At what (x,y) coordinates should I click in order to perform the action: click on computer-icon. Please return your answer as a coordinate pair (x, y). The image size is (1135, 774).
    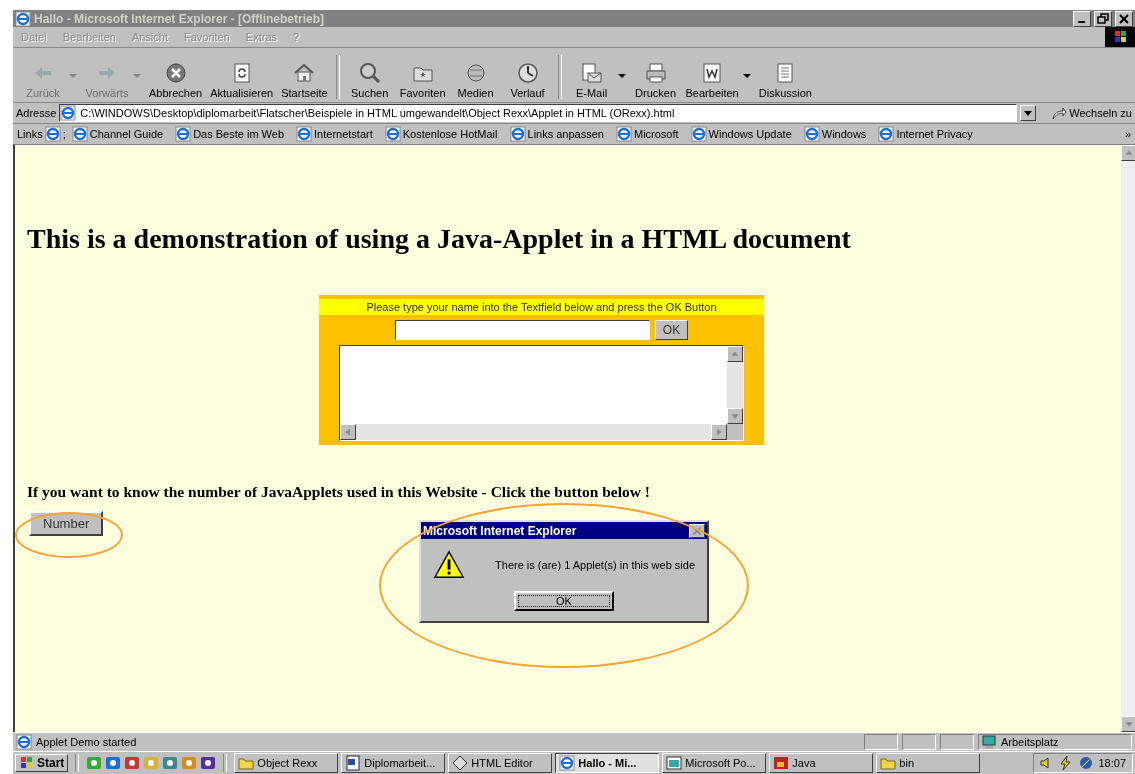
    Looking at the image, I should click on (989, 742).